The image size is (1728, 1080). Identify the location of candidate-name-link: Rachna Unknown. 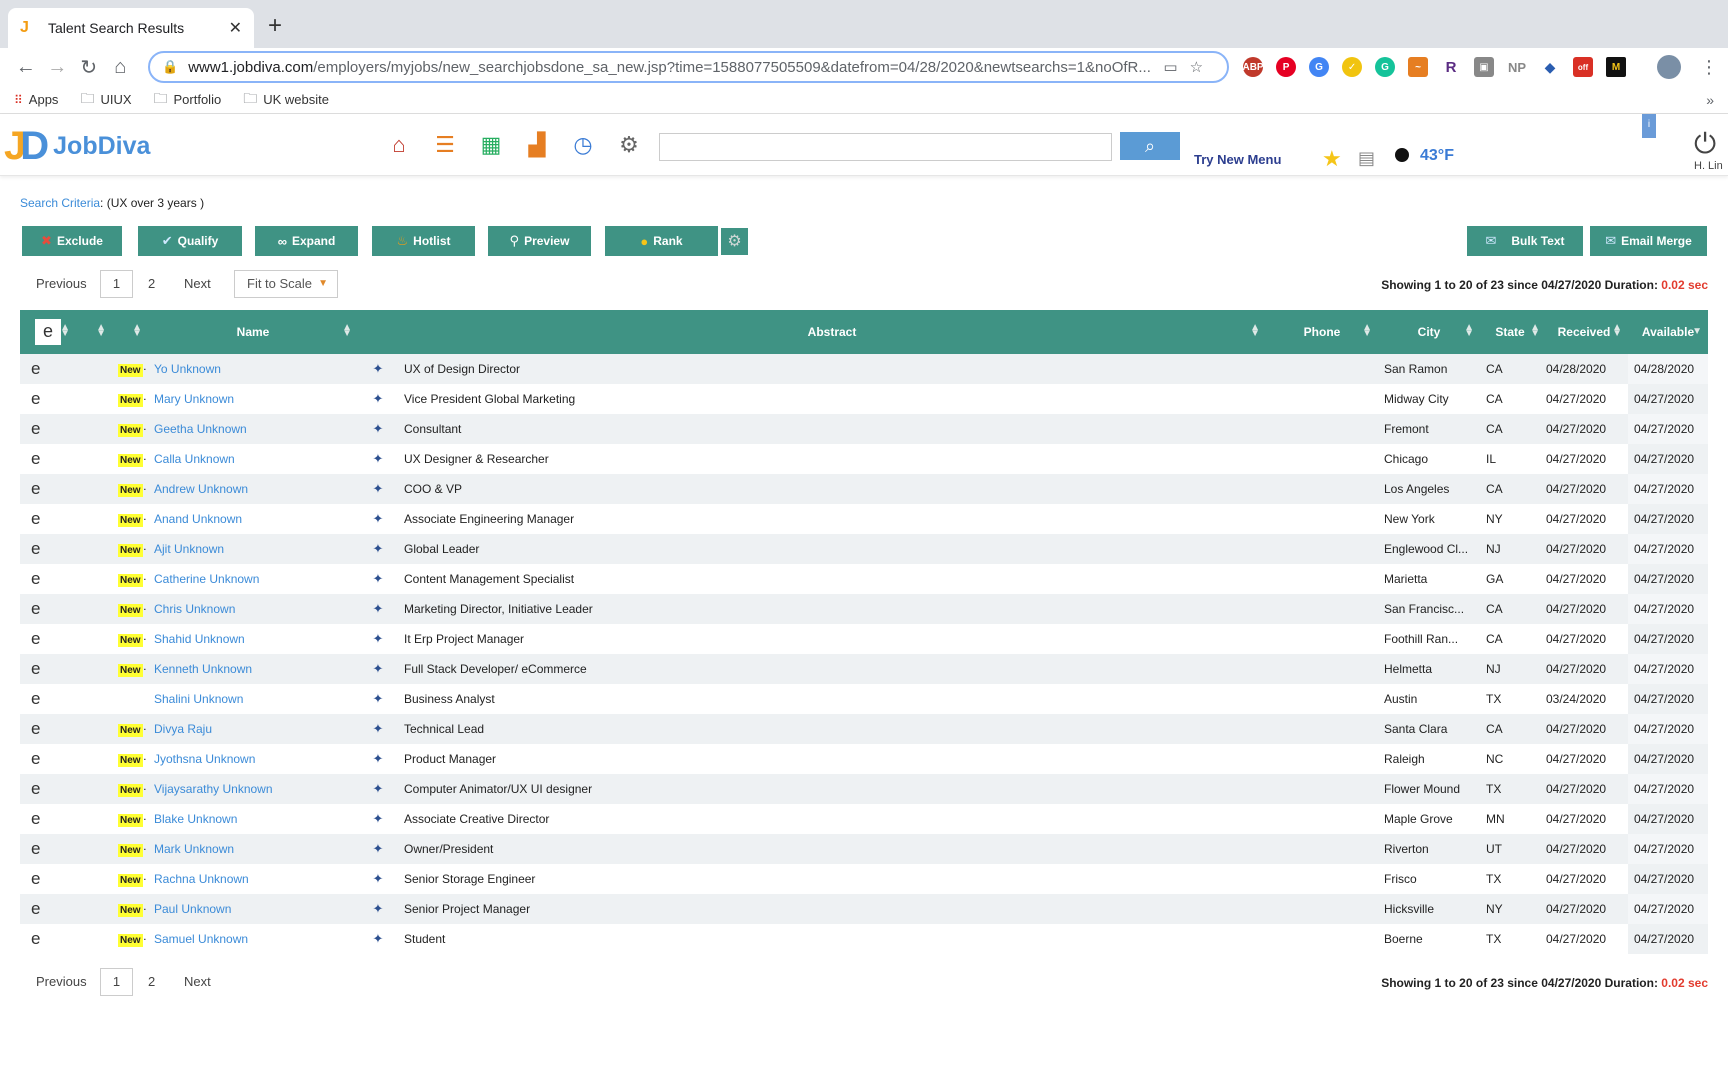
(253, 879).